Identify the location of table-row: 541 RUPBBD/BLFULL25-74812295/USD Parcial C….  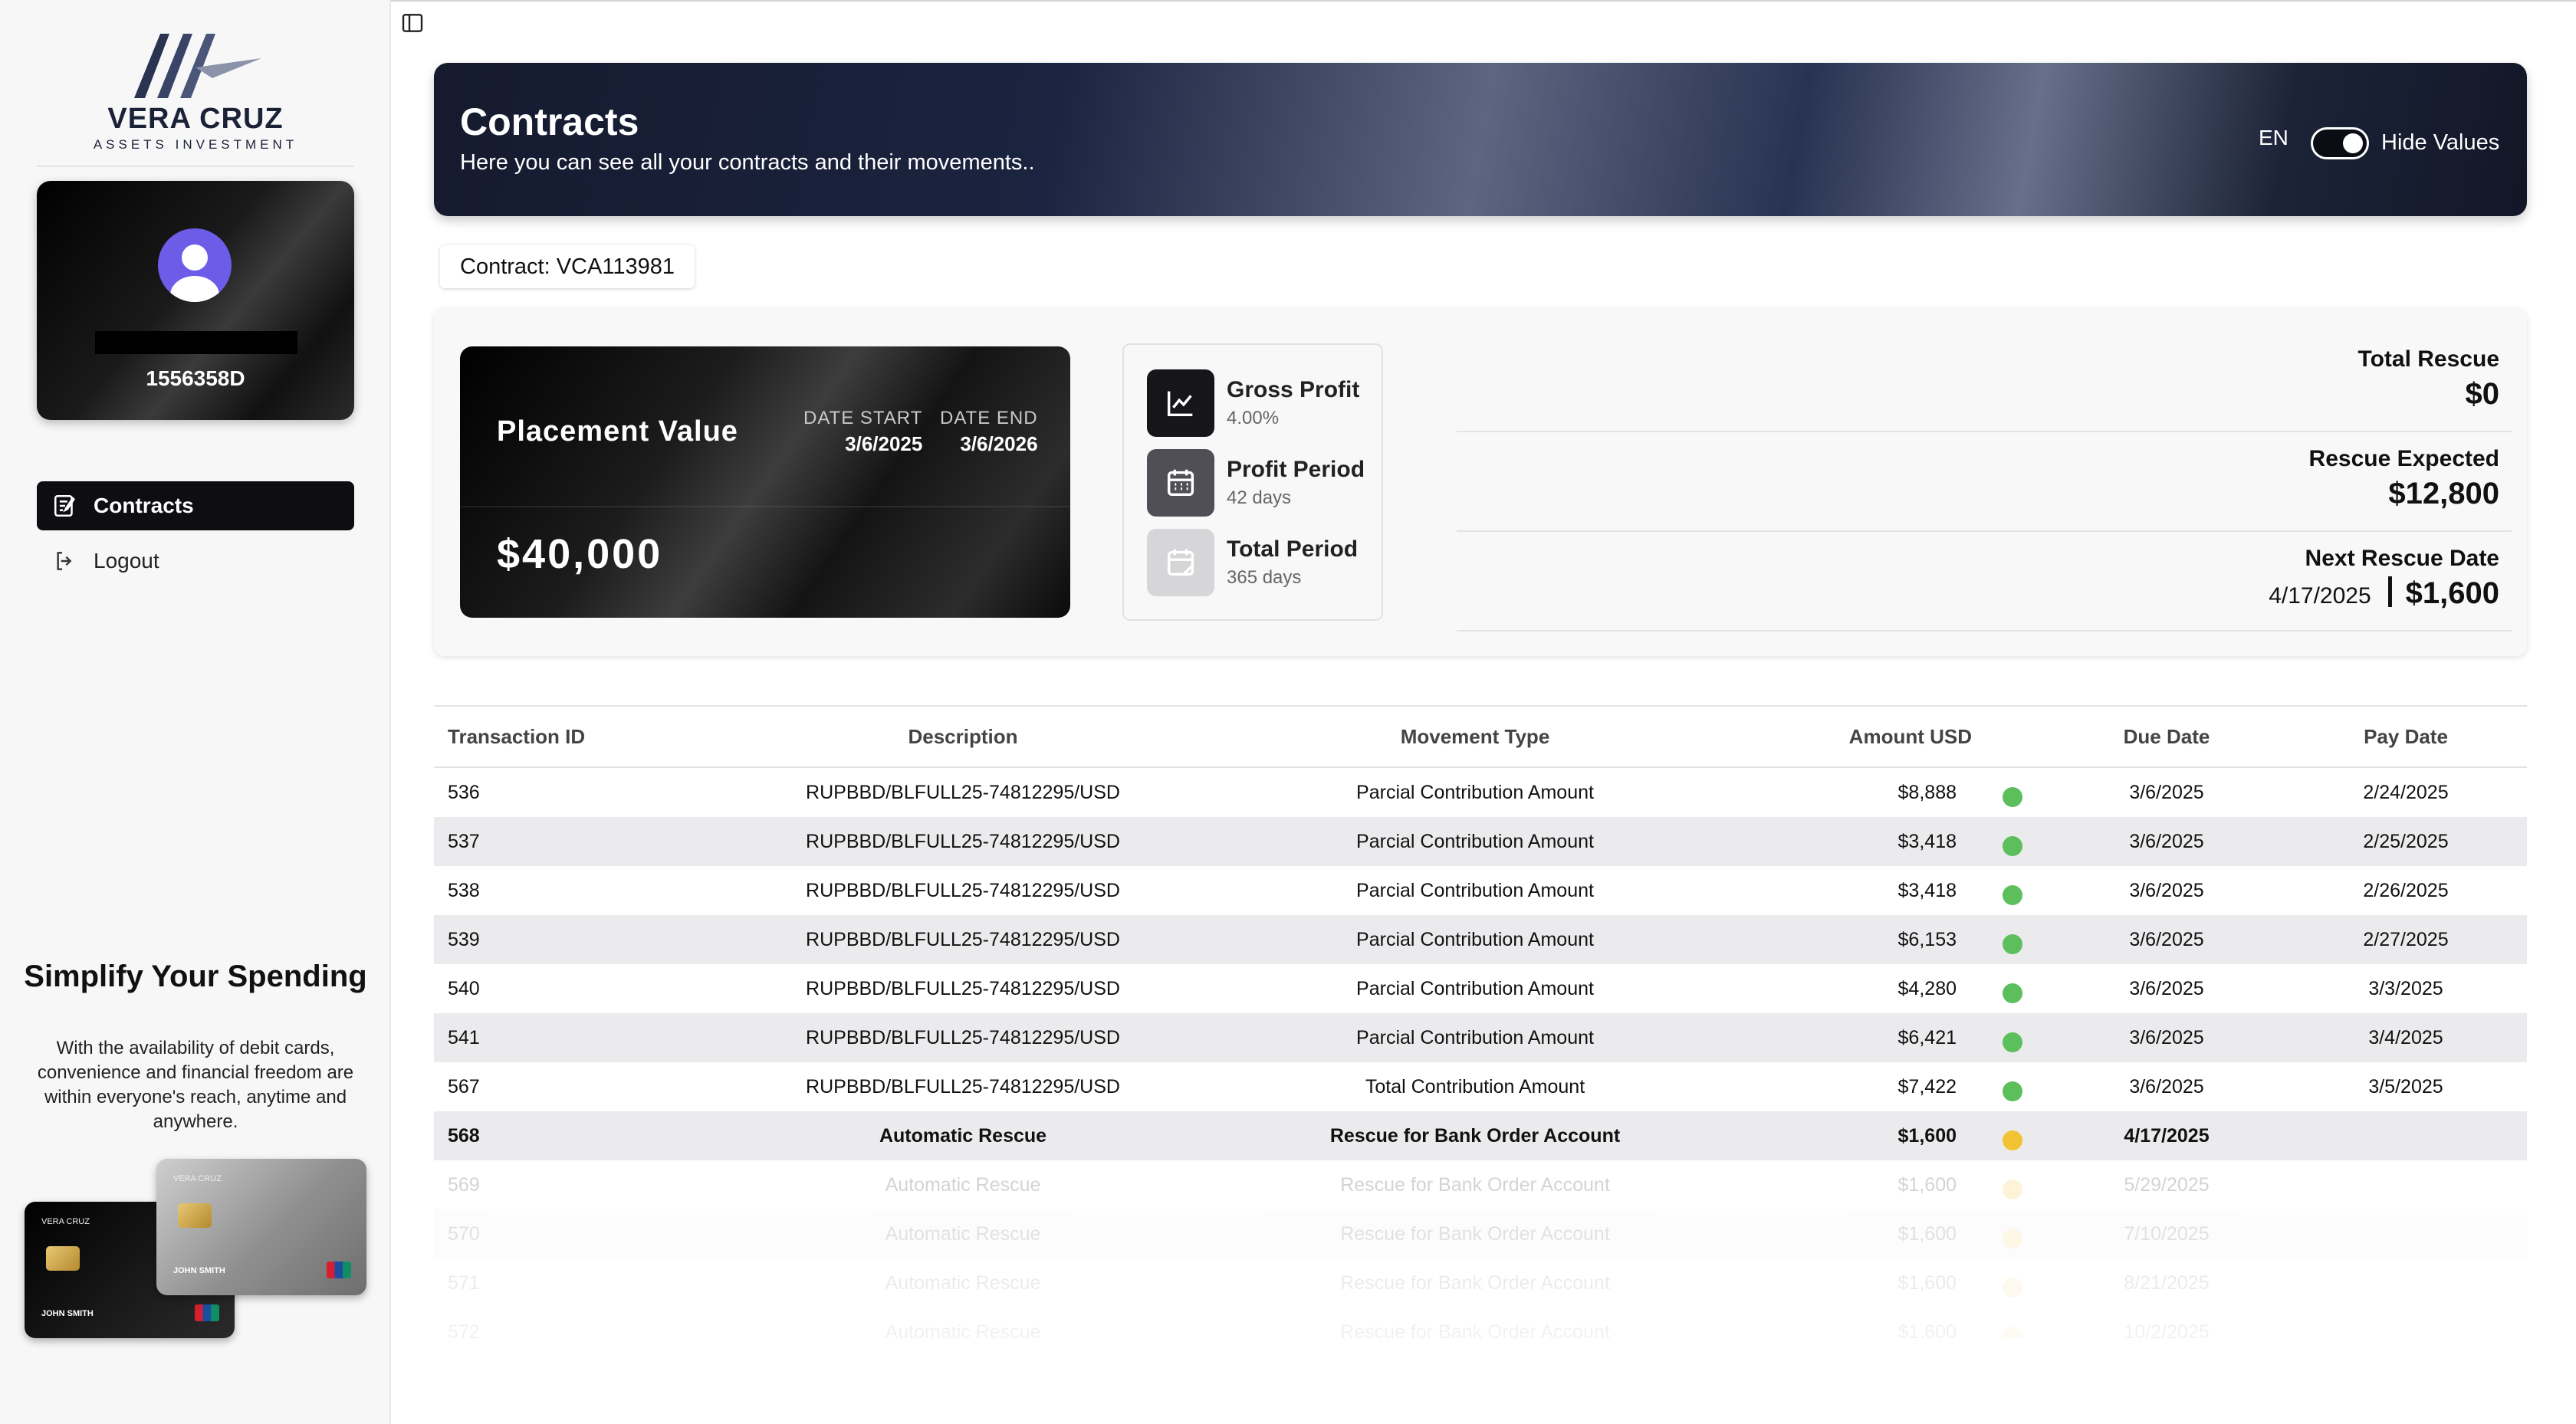
(1481, 1037).